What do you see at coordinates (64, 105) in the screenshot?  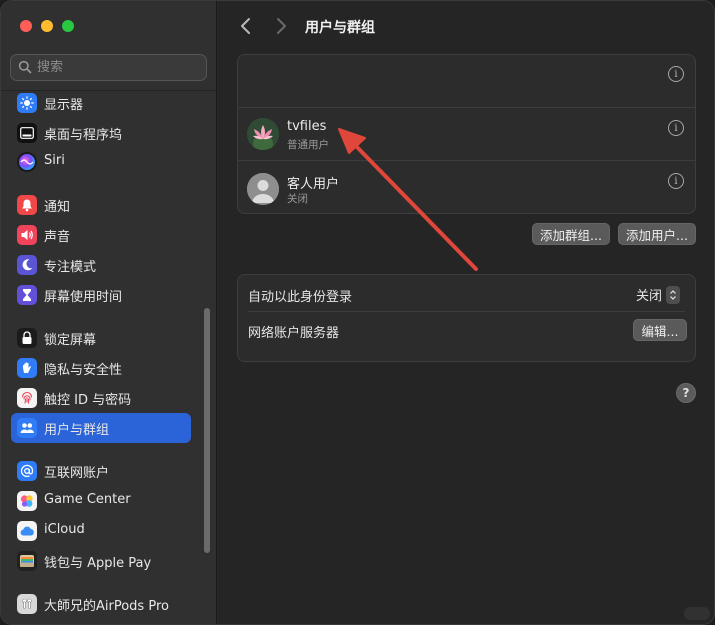 I see `sidebar-item-label: 显示器` at bounding box center [64, 105].